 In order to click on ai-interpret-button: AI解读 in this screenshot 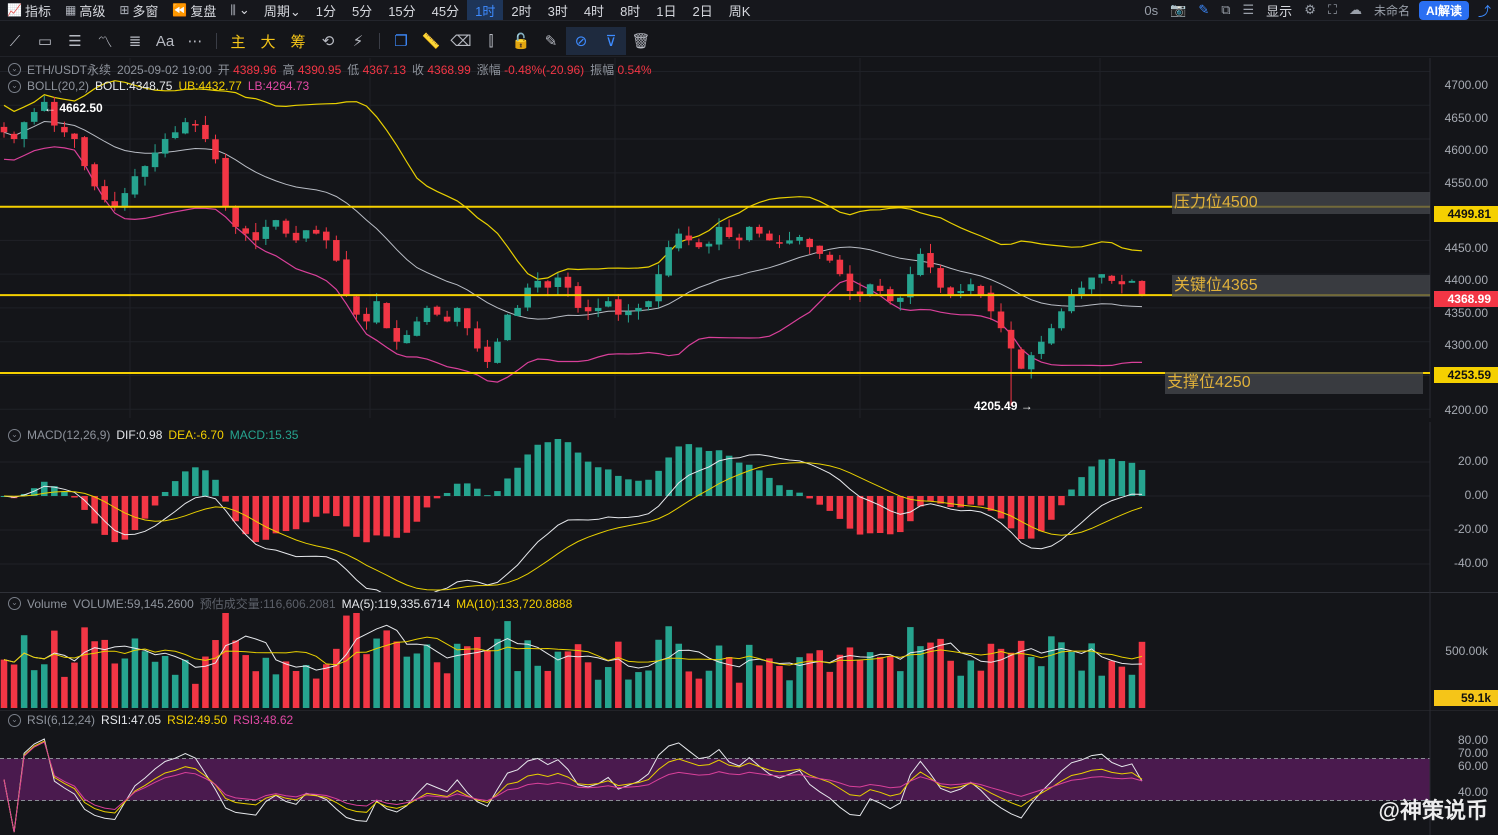, I will do `click(1443, 10)`.